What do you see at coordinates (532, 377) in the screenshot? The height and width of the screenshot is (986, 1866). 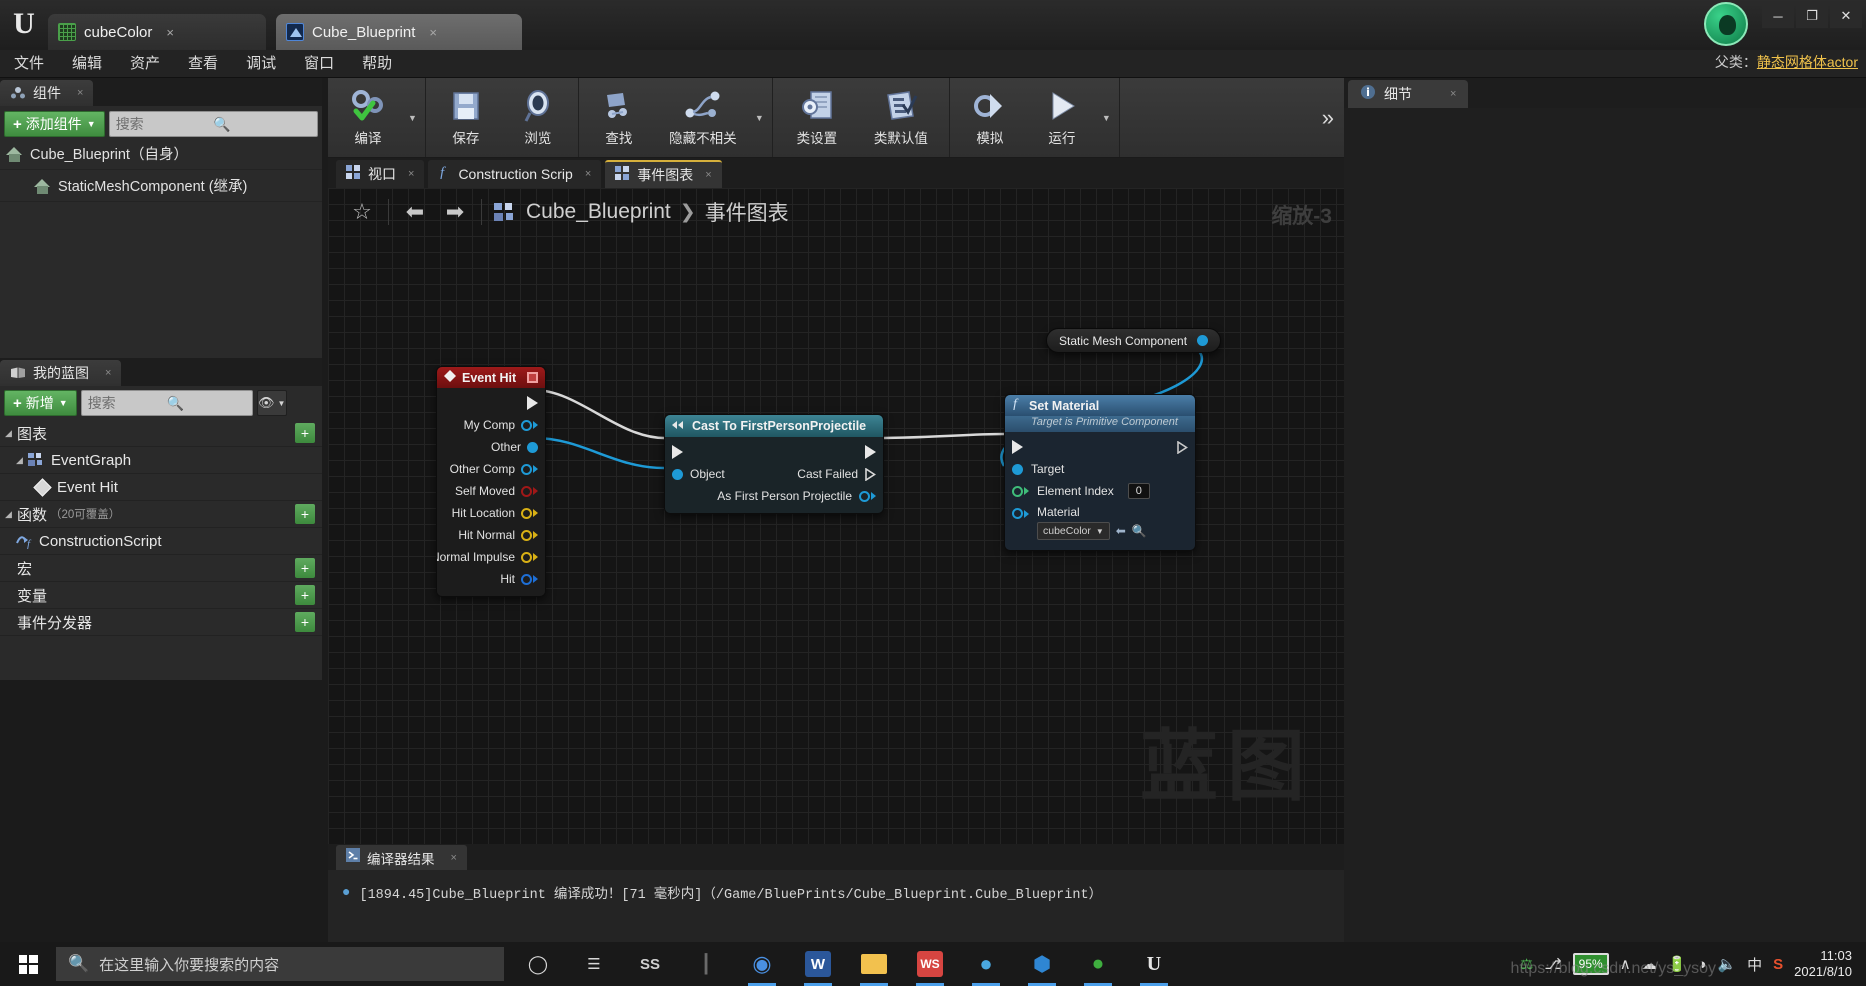 I see `node-breakpoint-icon` at bounding box center [532, 377].